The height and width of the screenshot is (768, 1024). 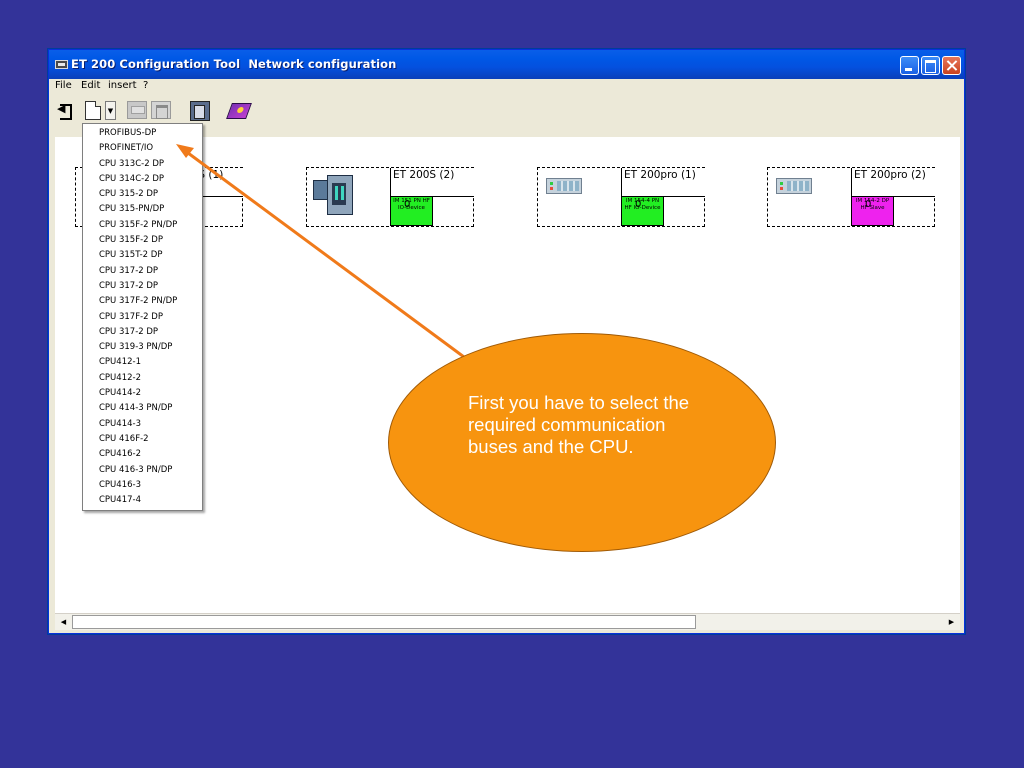 I want to click on list-item: CPU412-2, so click(x=142, y=378).